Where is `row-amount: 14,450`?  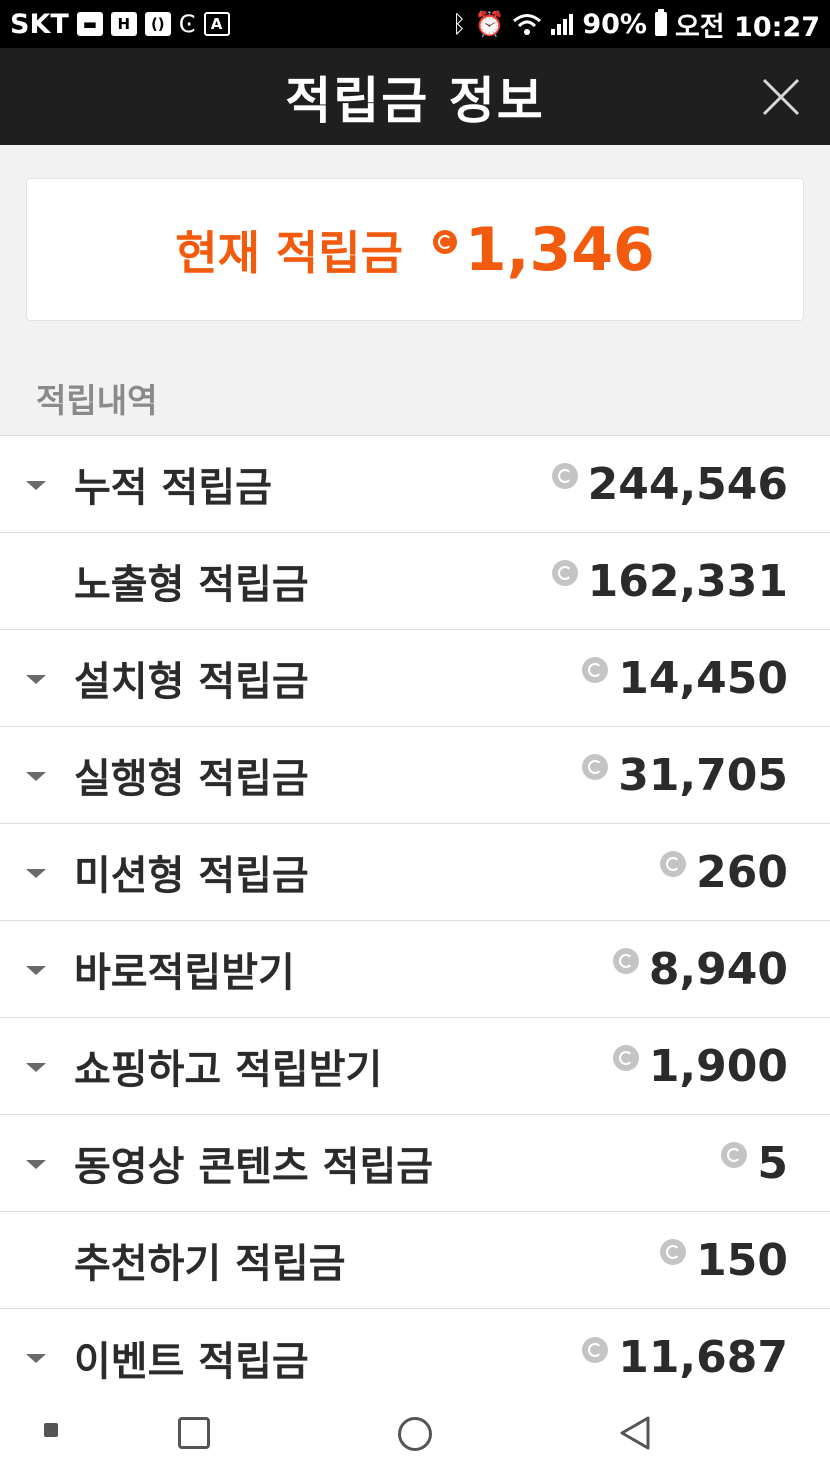
row-amount: 14,450 is located at coordinates (685, 678).